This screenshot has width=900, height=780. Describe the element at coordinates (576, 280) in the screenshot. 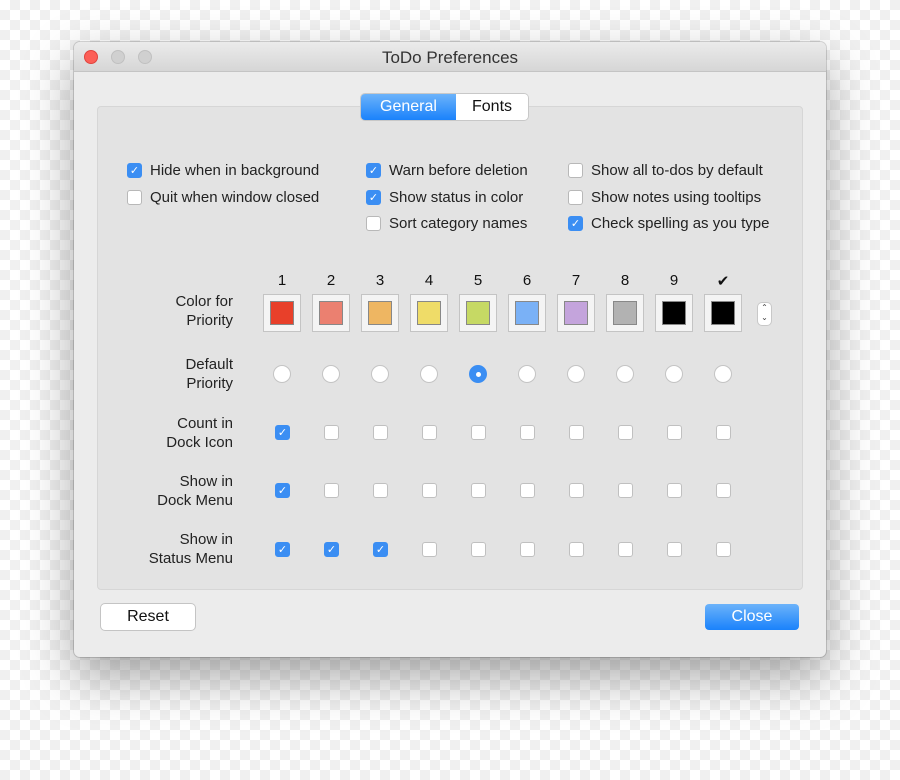

I see `priority-column-header: 7` at that location.